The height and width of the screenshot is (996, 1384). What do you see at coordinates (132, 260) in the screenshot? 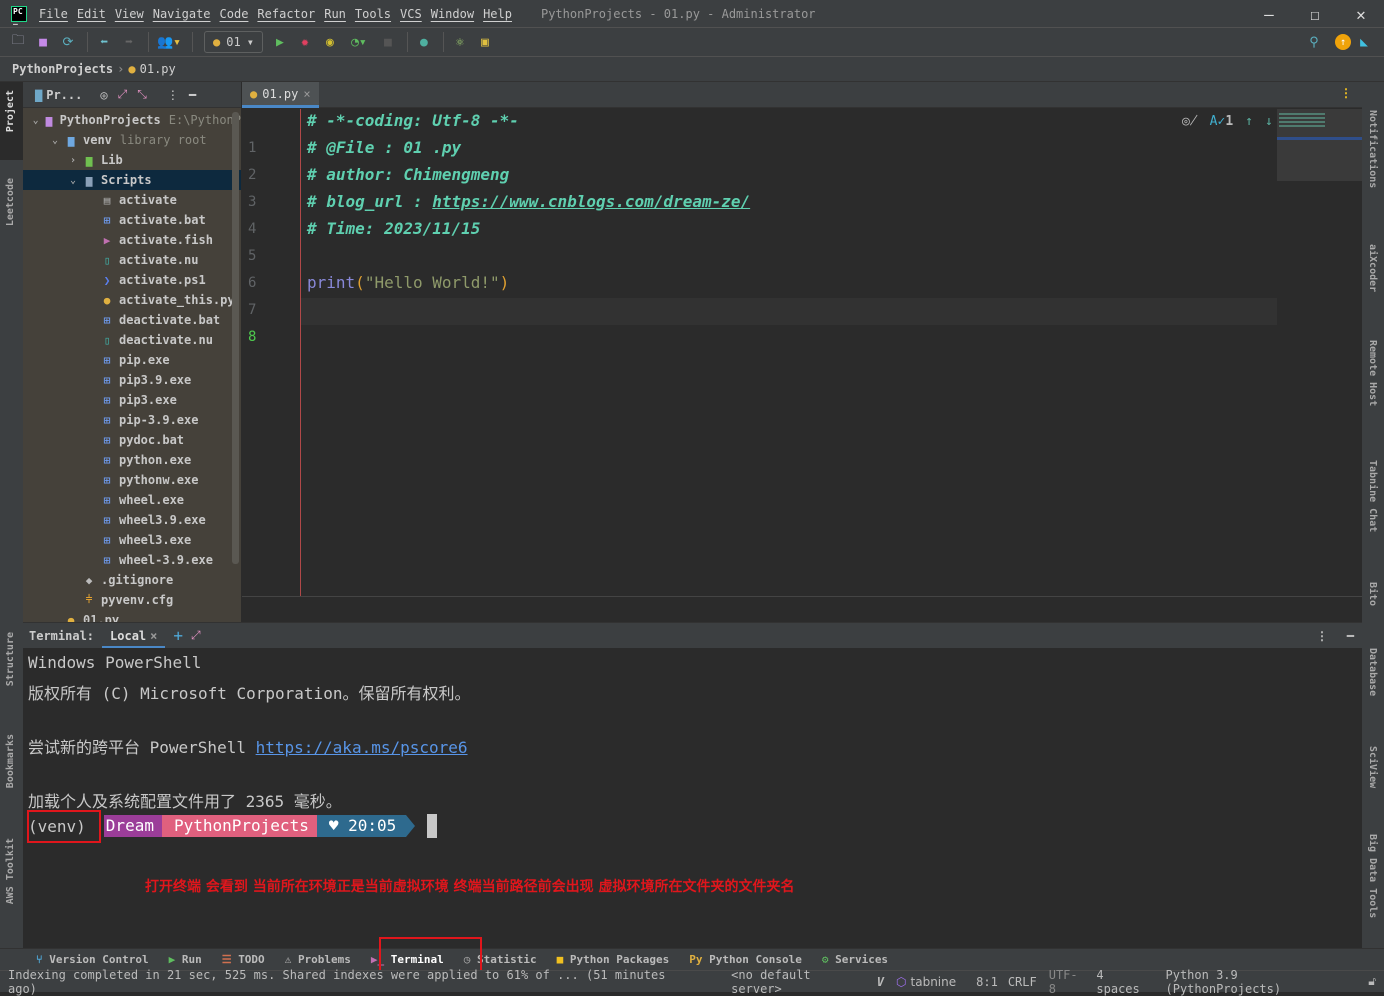
I see `tree-item: ▯ activate.nu` at bounding box center [132, 260].